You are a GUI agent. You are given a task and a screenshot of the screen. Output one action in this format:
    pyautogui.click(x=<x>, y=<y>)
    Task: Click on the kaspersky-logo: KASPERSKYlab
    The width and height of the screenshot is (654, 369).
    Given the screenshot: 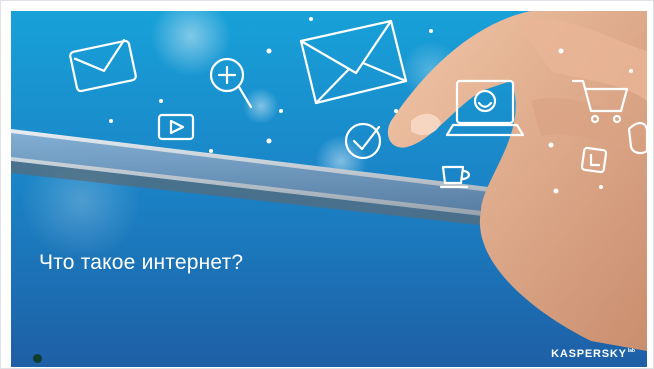 What is the action you would take?
    pyautogui.click(x=593, y=354)
    